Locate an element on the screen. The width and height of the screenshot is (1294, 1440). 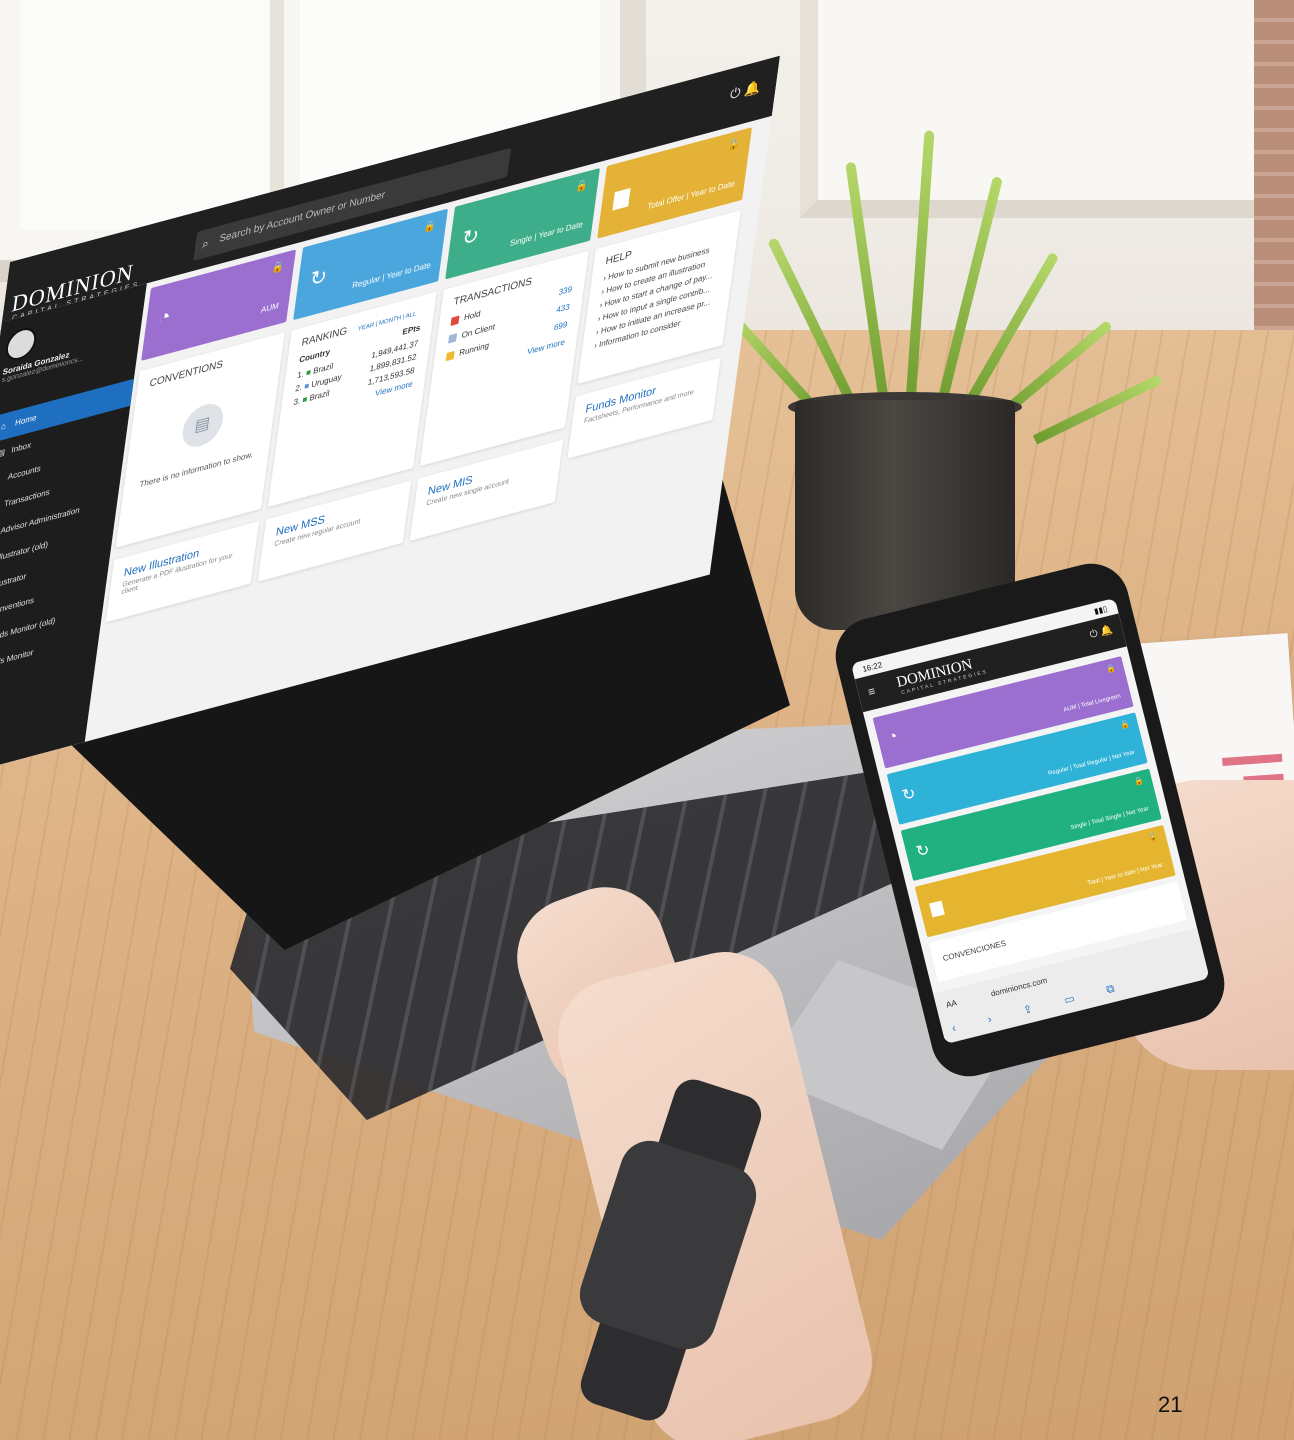
window-pane-left is located at coordinates (152, 115).